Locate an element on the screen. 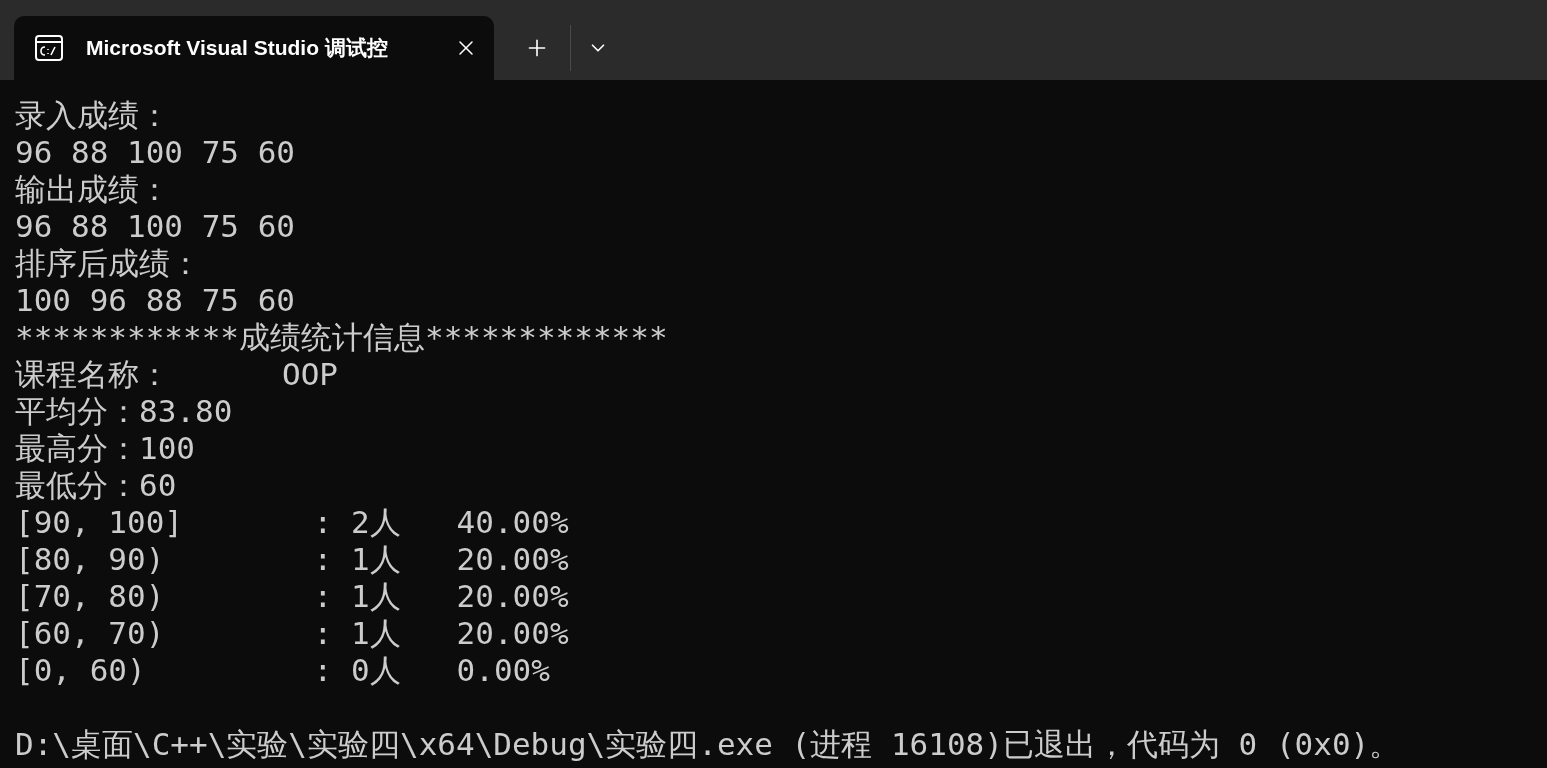 The image size is (1547, 768). console-line: 排序后成绩： is located at coordinates (108, 263).